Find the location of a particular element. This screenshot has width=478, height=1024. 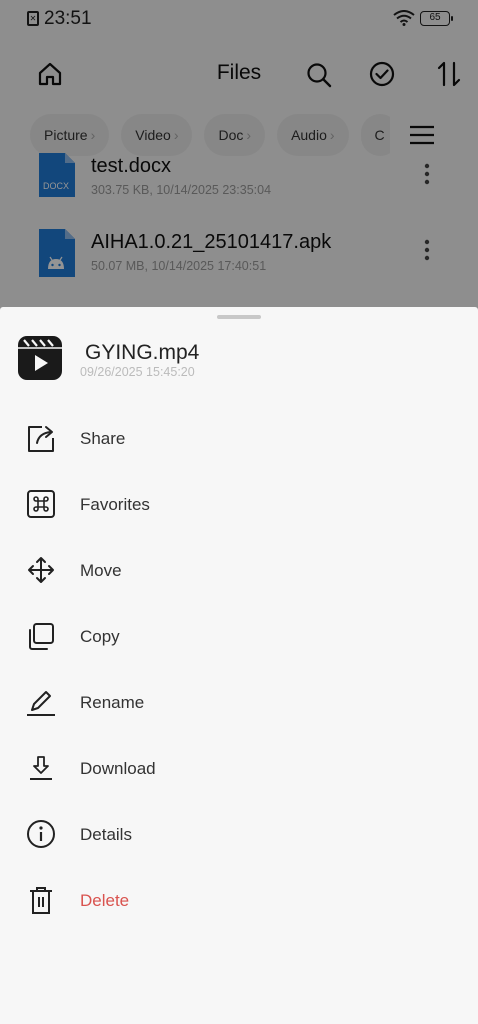

copy-action: Copy is located at coordinates (239, 636).